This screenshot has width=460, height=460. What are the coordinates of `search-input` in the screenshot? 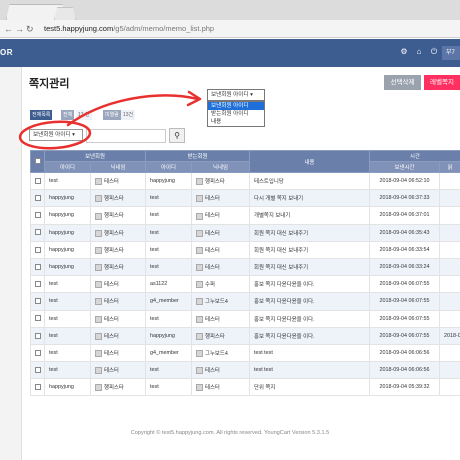 It's located at (126, 136).